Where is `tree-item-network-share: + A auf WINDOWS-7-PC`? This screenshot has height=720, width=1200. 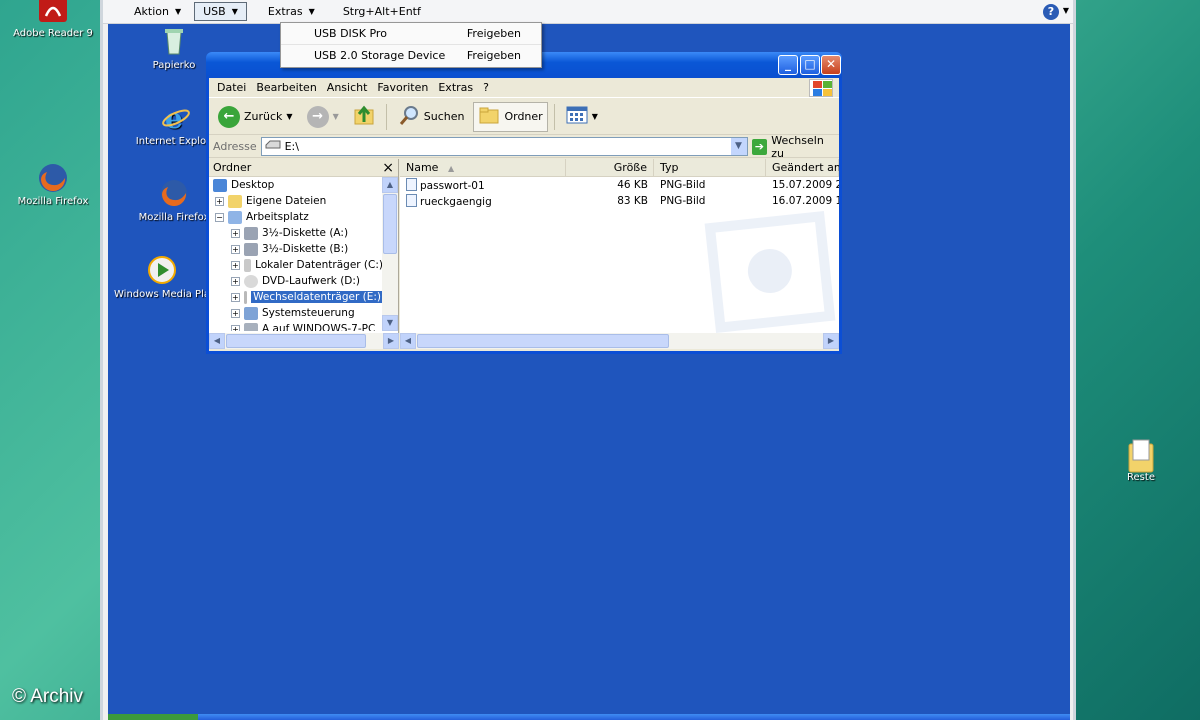
tree-item-network-share: + A auf WINDOWS-7-PC is located at coordinates (296, 326).